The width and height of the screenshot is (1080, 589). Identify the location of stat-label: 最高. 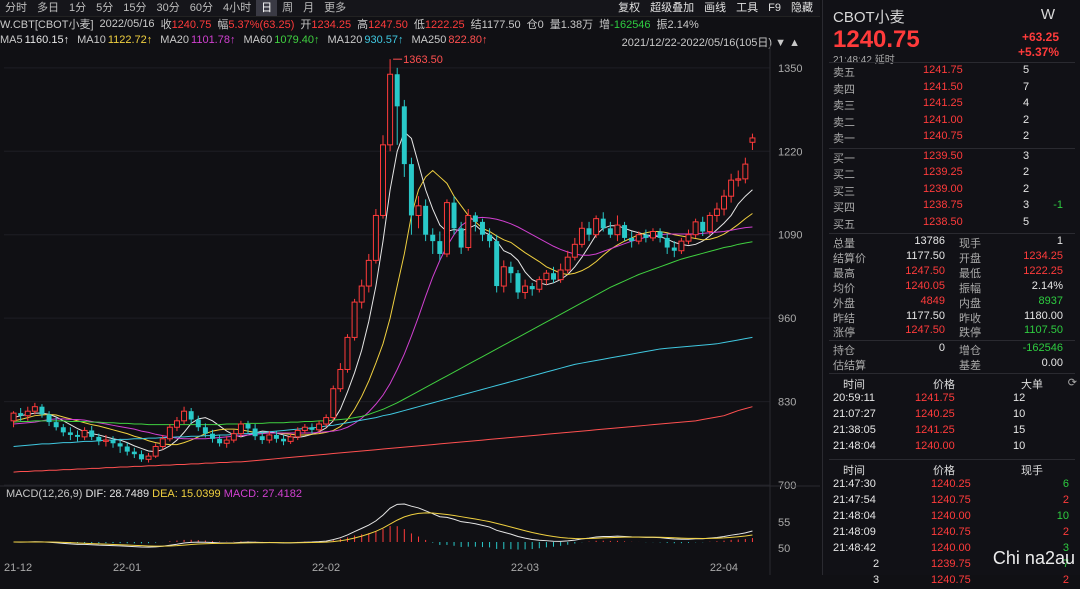
(844, 273).